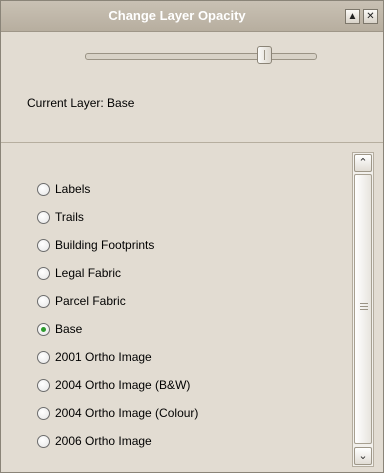 Image resolution: width=384 pixels, height=473 pixels. What do you see at coordinates (364, 306) in the screenshot?
I see `grip-icon` at bounding box center [364, 306].